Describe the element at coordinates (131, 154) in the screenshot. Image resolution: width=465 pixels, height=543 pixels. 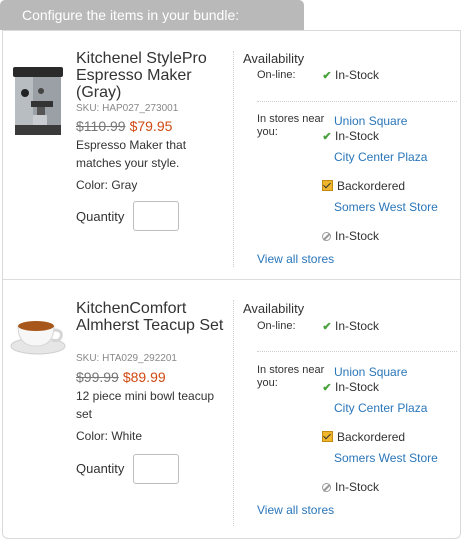
I see `product-description: Espresso Maker that matches your style.` at that location.